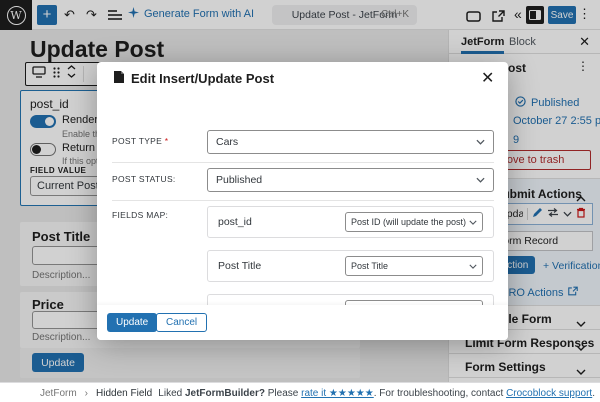 This screenshot has height=402, width=600. Describe the element at coordinates (170, 393) in the screenshot. I see `promo-liked: Liked` at that location.